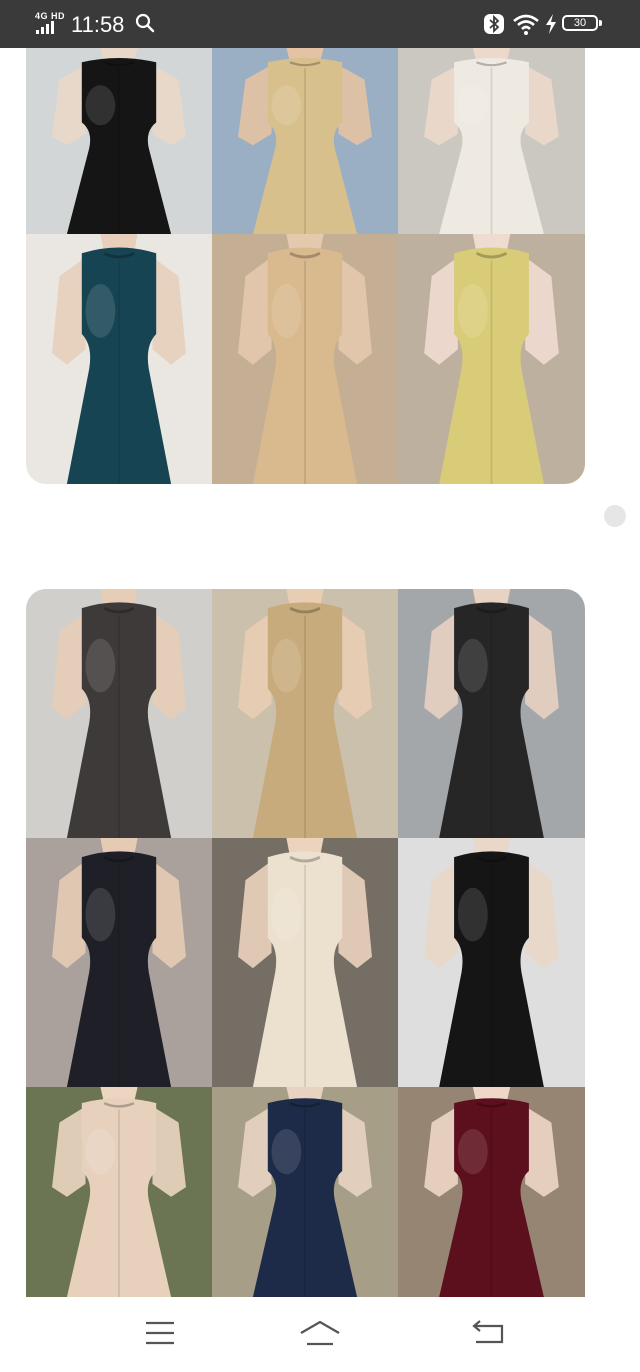 Image resolution: width=640 pixels, height=1372 pixels. I want to click on dress-photo-black-cutout-longsleeve-dress, so click(491, 962).